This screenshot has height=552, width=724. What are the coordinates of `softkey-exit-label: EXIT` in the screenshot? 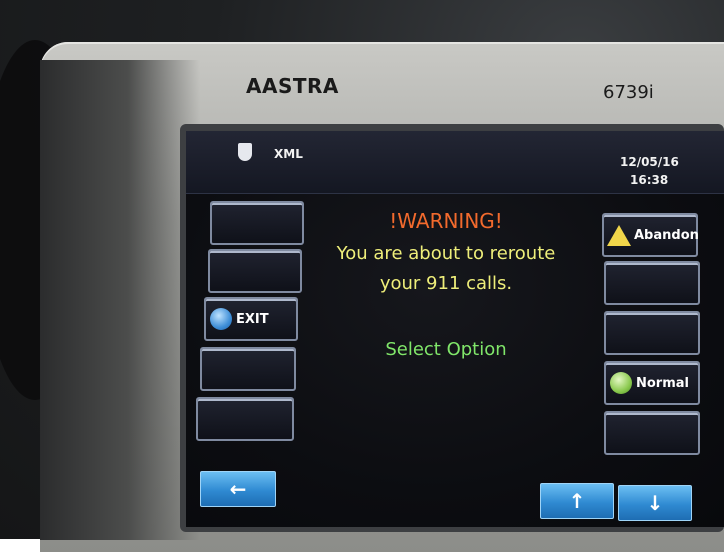 It's located at (252, 319).